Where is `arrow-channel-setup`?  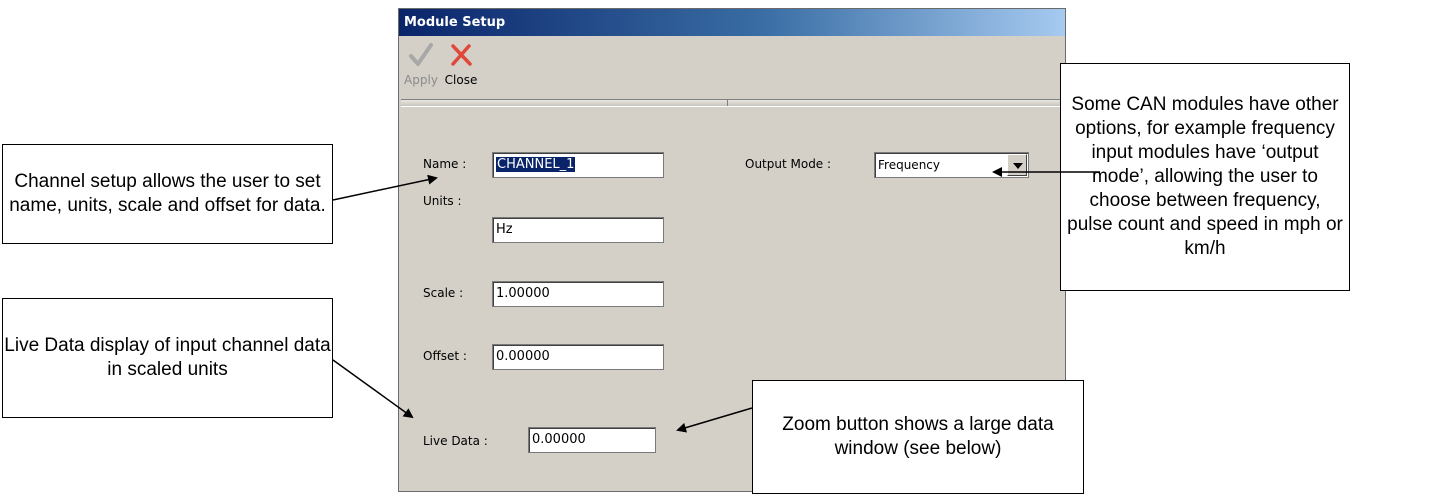 arrow-channel-setup is located at coordinates (385, 187).